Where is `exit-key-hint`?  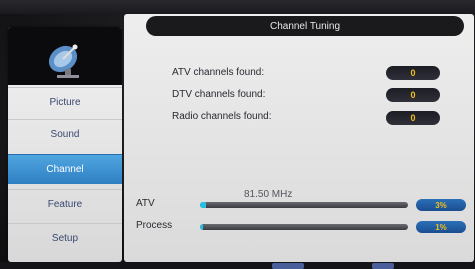
exit-key-hint is located at coordinates (383, 266).